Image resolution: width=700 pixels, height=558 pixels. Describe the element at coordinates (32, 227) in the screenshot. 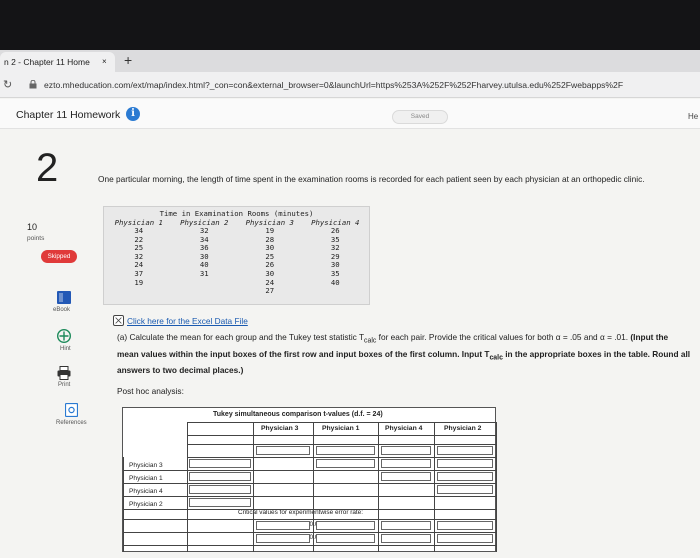

I see `points-value: 10` at that location.